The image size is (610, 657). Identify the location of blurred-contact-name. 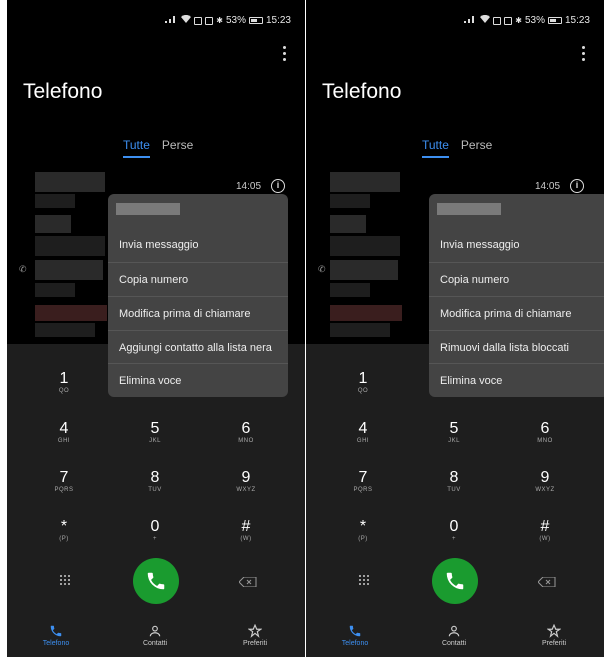
(469, 209).